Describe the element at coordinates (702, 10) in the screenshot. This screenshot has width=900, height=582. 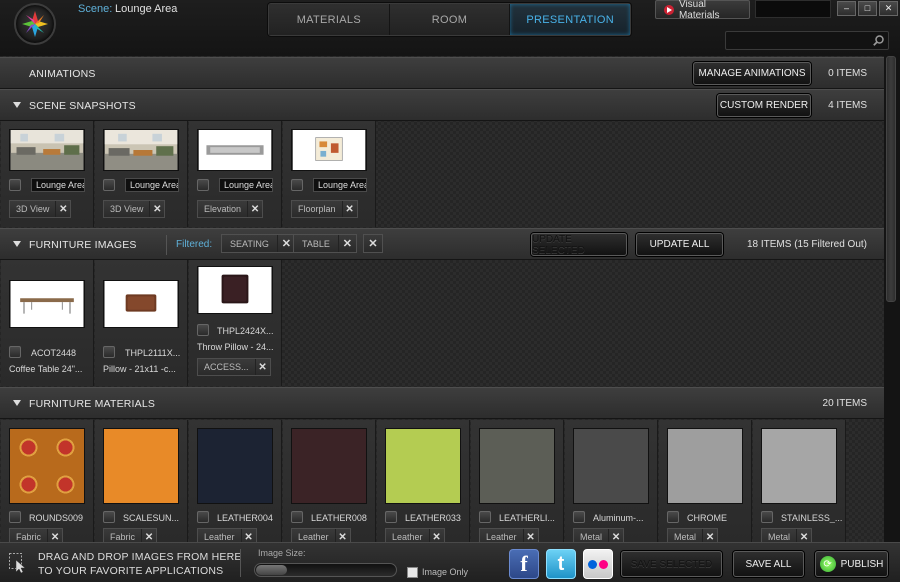
I see `visual-materials-button: Visual Materials` at that location.